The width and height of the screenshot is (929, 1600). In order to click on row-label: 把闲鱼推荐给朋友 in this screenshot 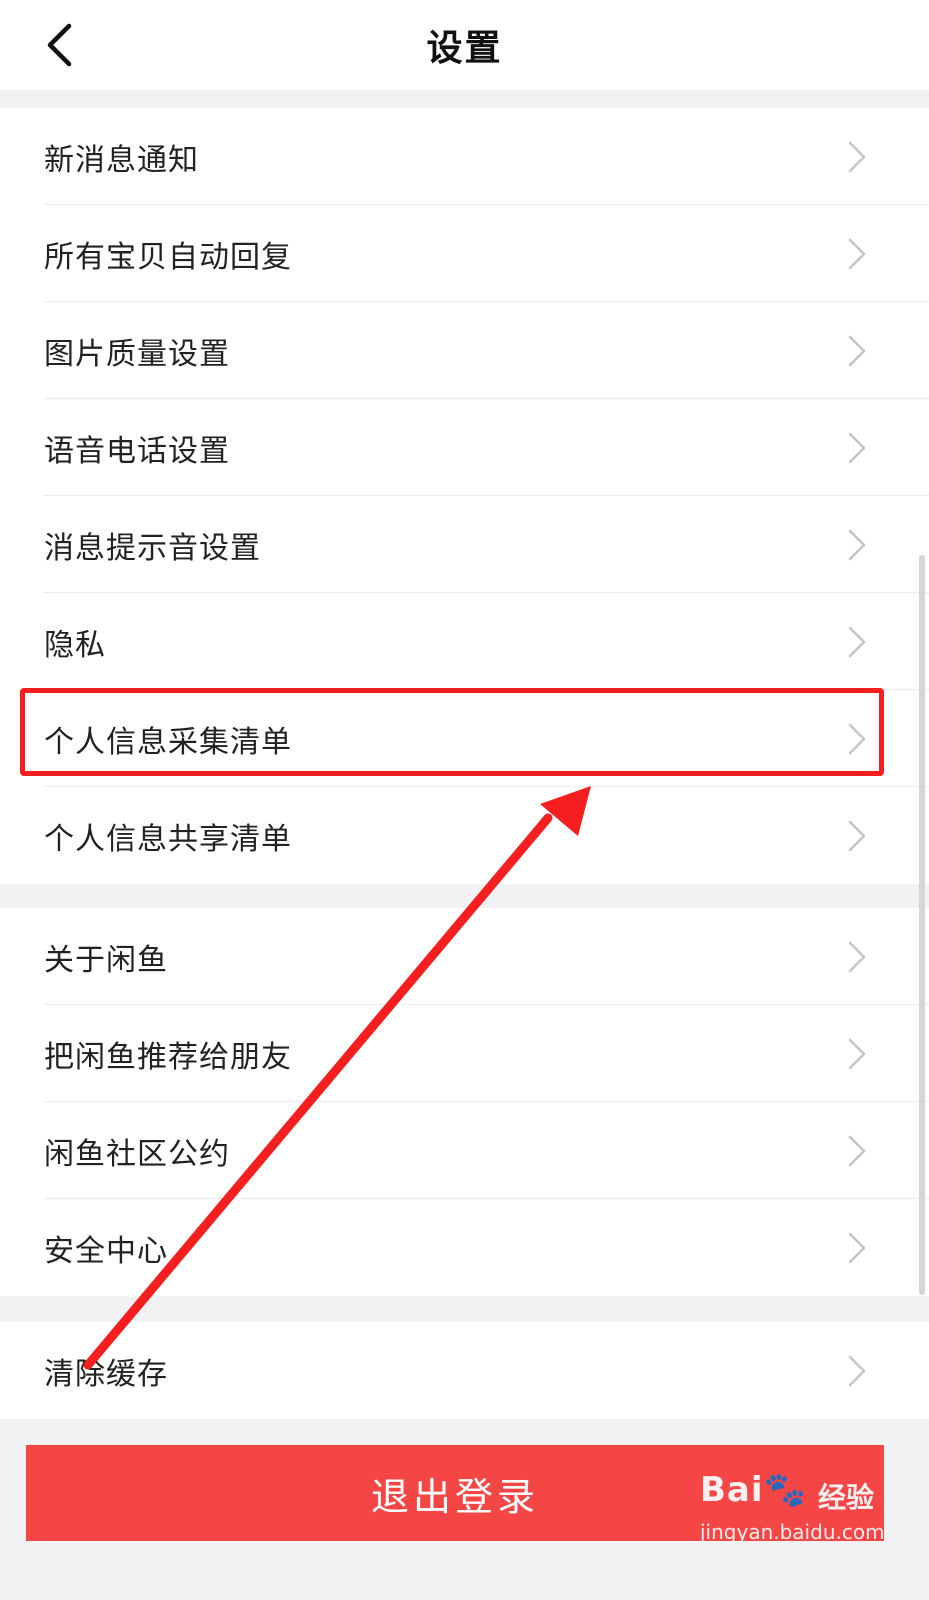, I will do `click(168, 1057)`.